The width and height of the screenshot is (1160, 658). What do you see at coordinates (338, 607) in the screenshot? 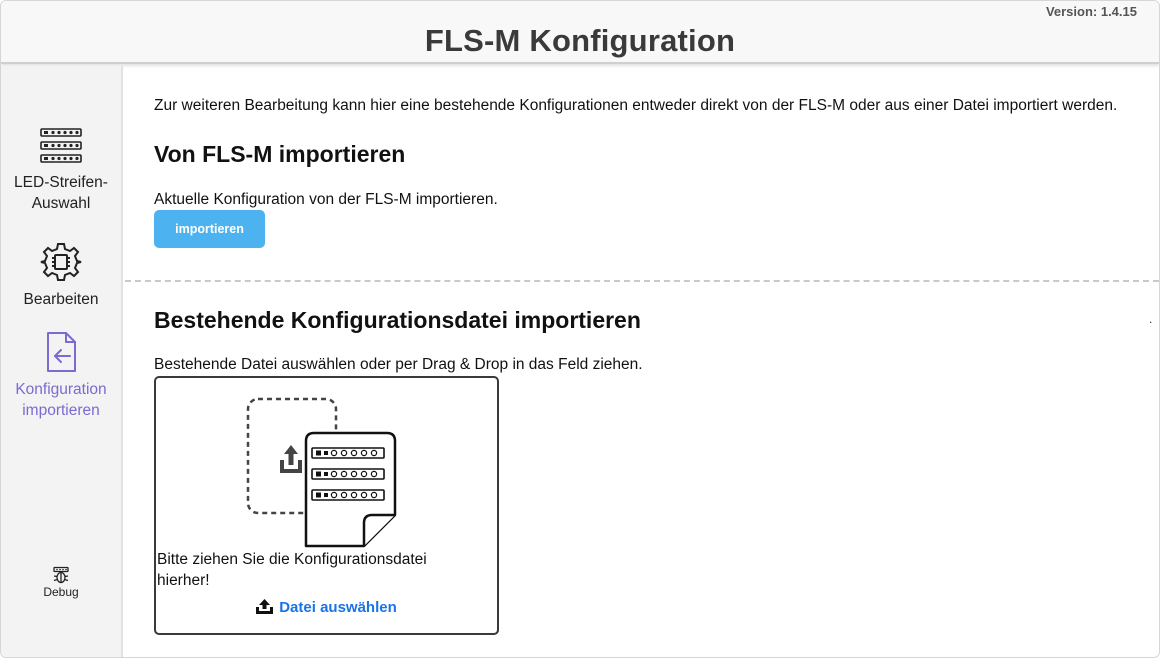
I see `choose-file-label: Datei auswählen` at bounding box center [338, 607].